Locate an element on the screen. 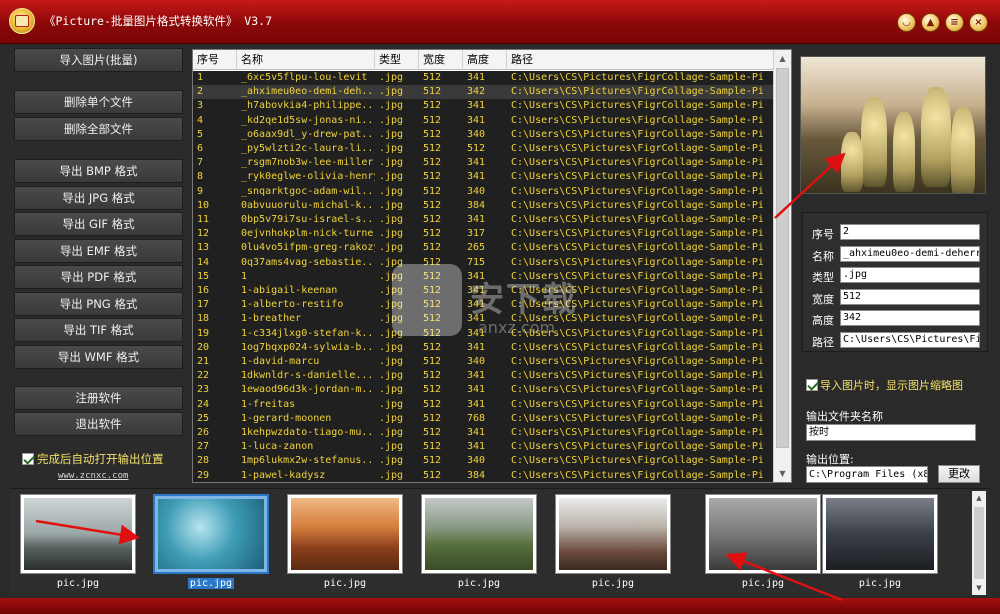 The height and width of the screenshot is (614, 1000). cell-name: 0ejvnhokplm-nick-turner is located at coordinates (308, 234).